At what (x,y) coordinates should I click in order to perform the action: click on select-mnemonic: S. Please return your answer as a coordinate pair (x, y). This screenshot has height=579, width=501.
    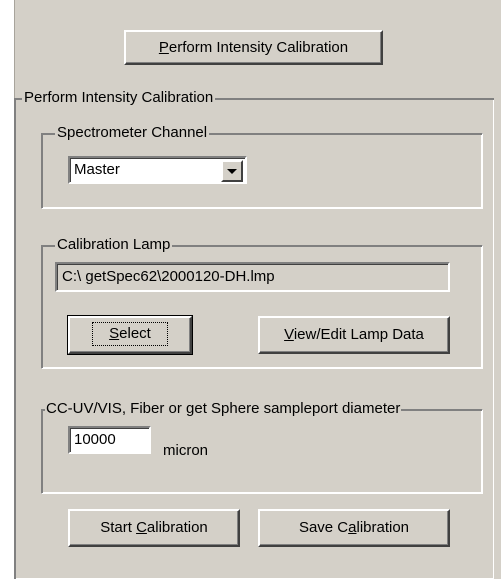
    Looking at the image, I should click on (114, 333).